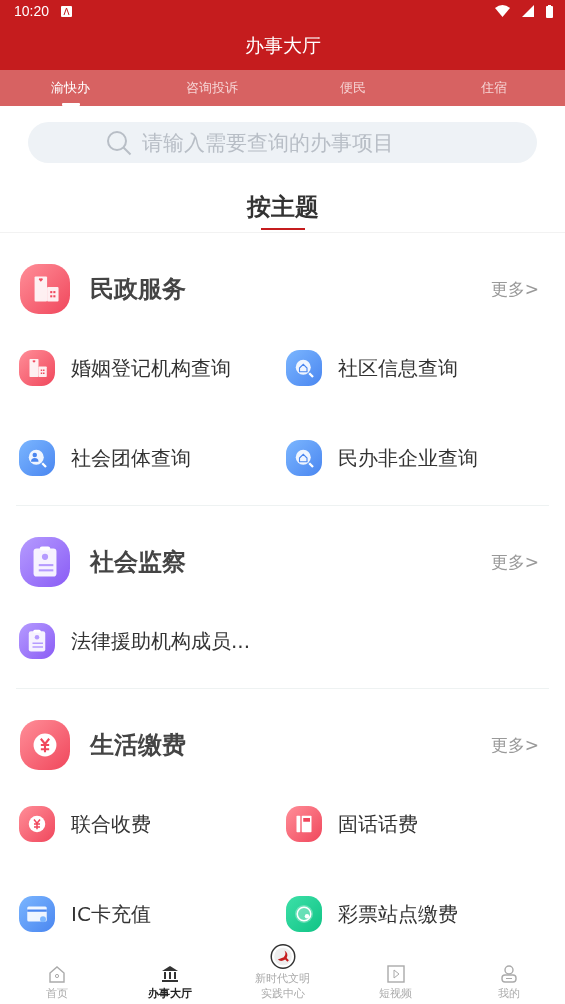 The height and width of the screenshot is (1004, 565). Describe the element at coordinates (37, 458) in the screenshot. I see `people-search-icon` at that location.